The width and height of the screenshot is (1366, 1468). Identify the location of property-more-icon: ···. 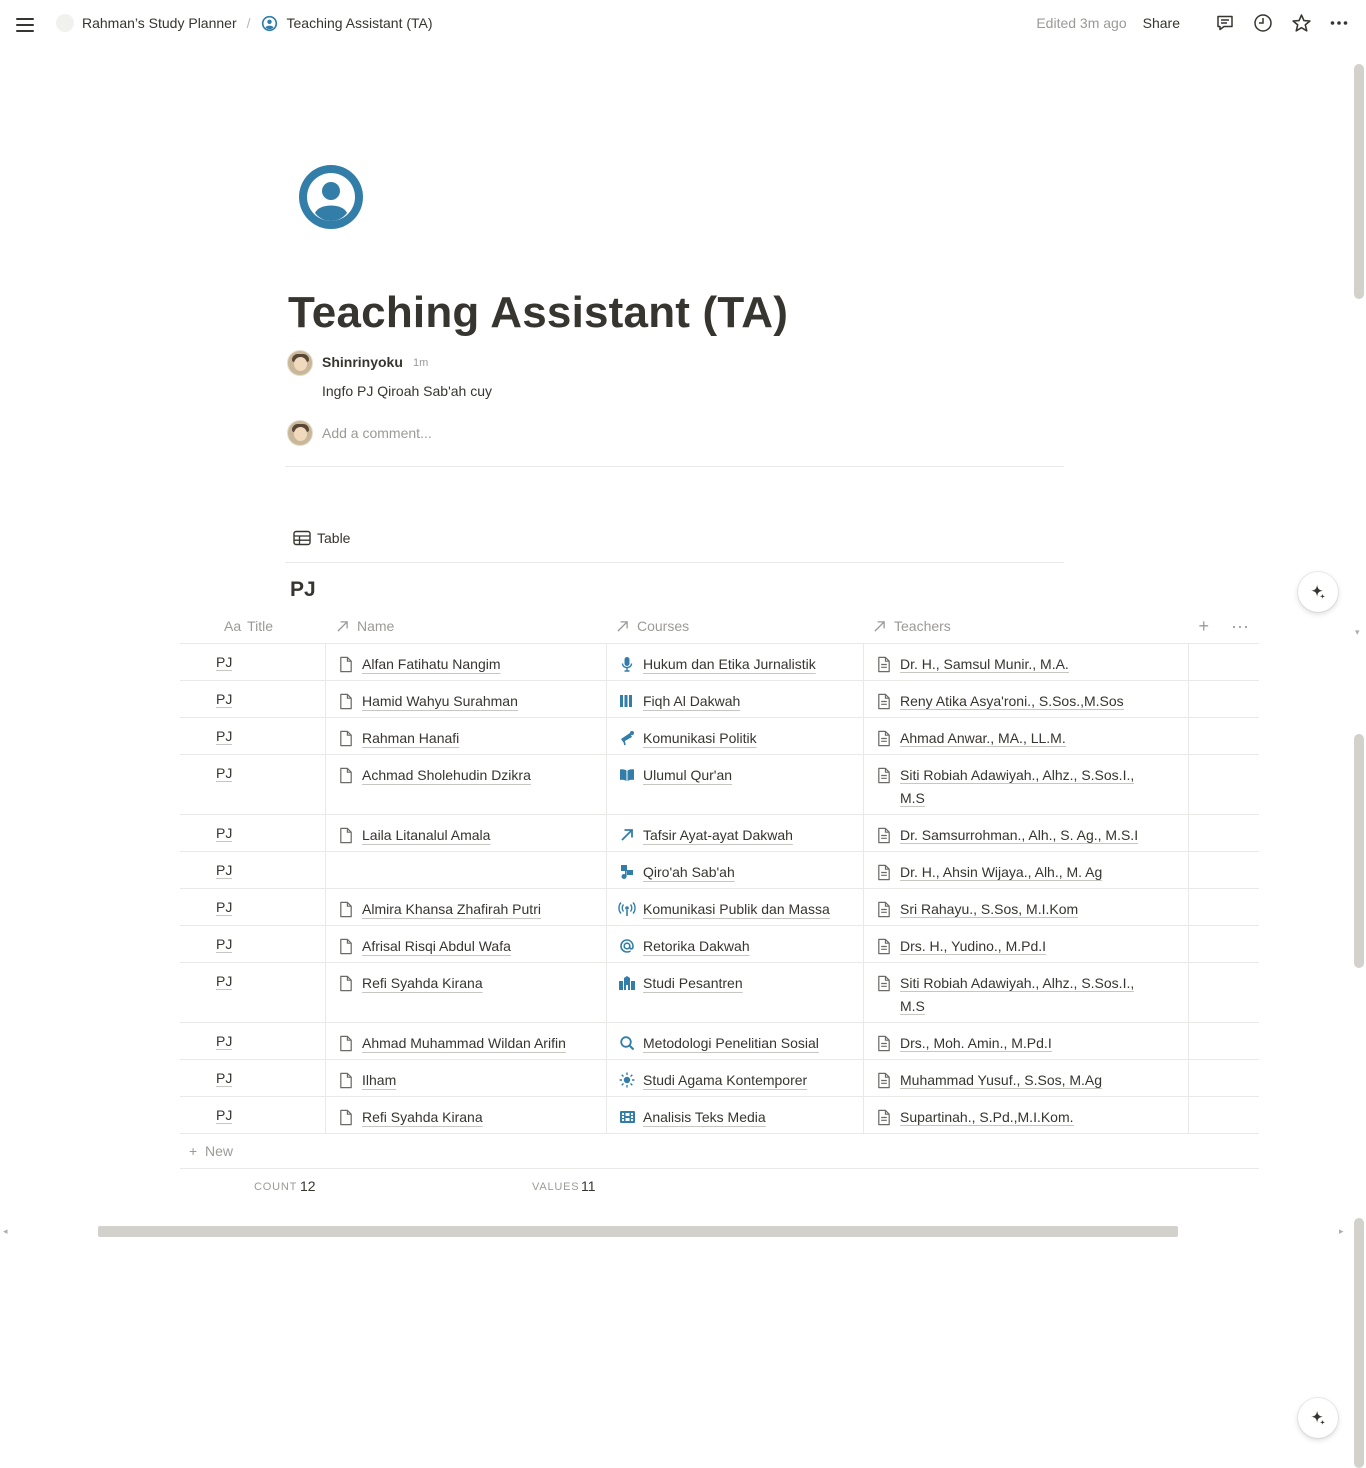
(1240, 626).